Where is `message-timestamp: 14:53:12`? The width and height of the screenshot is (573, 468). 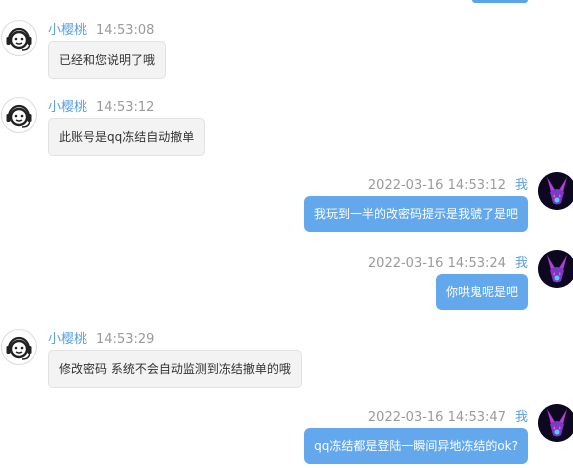 message-timestamp: 14:53:12 is located at coordinates (125, 107).